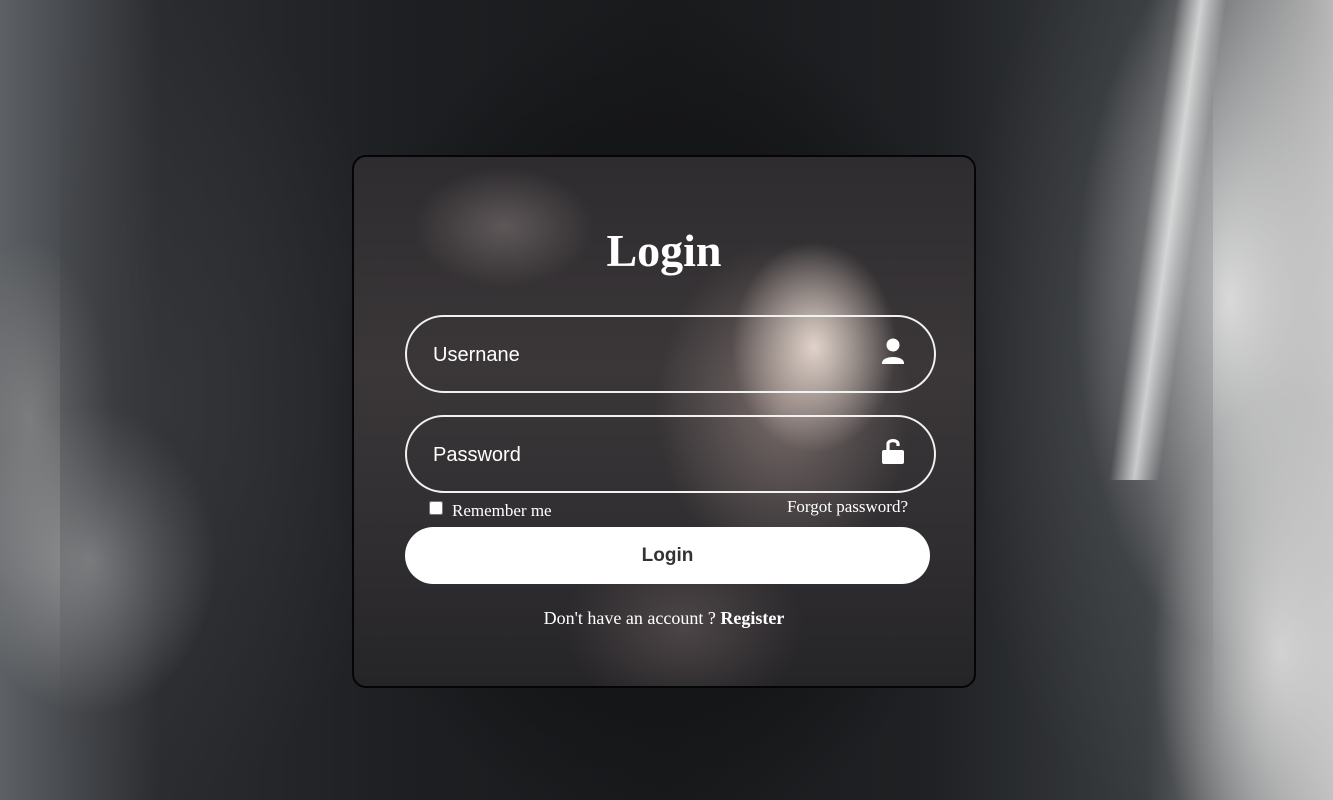 The image size is (1333, 800). I want to click on remember-me-checkbox, so click(436, 508).